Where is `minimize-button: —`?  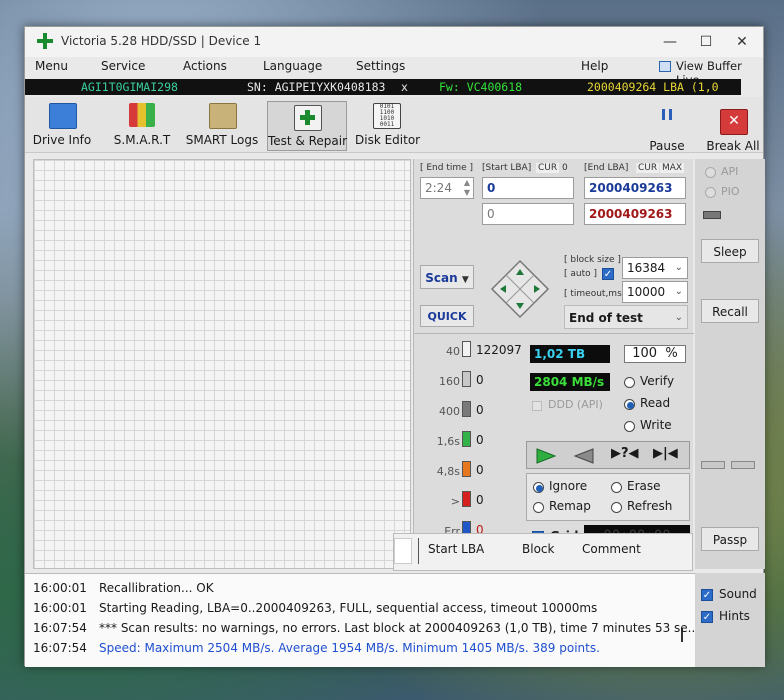
minimize-button: — is located at coordinates (670, 42).